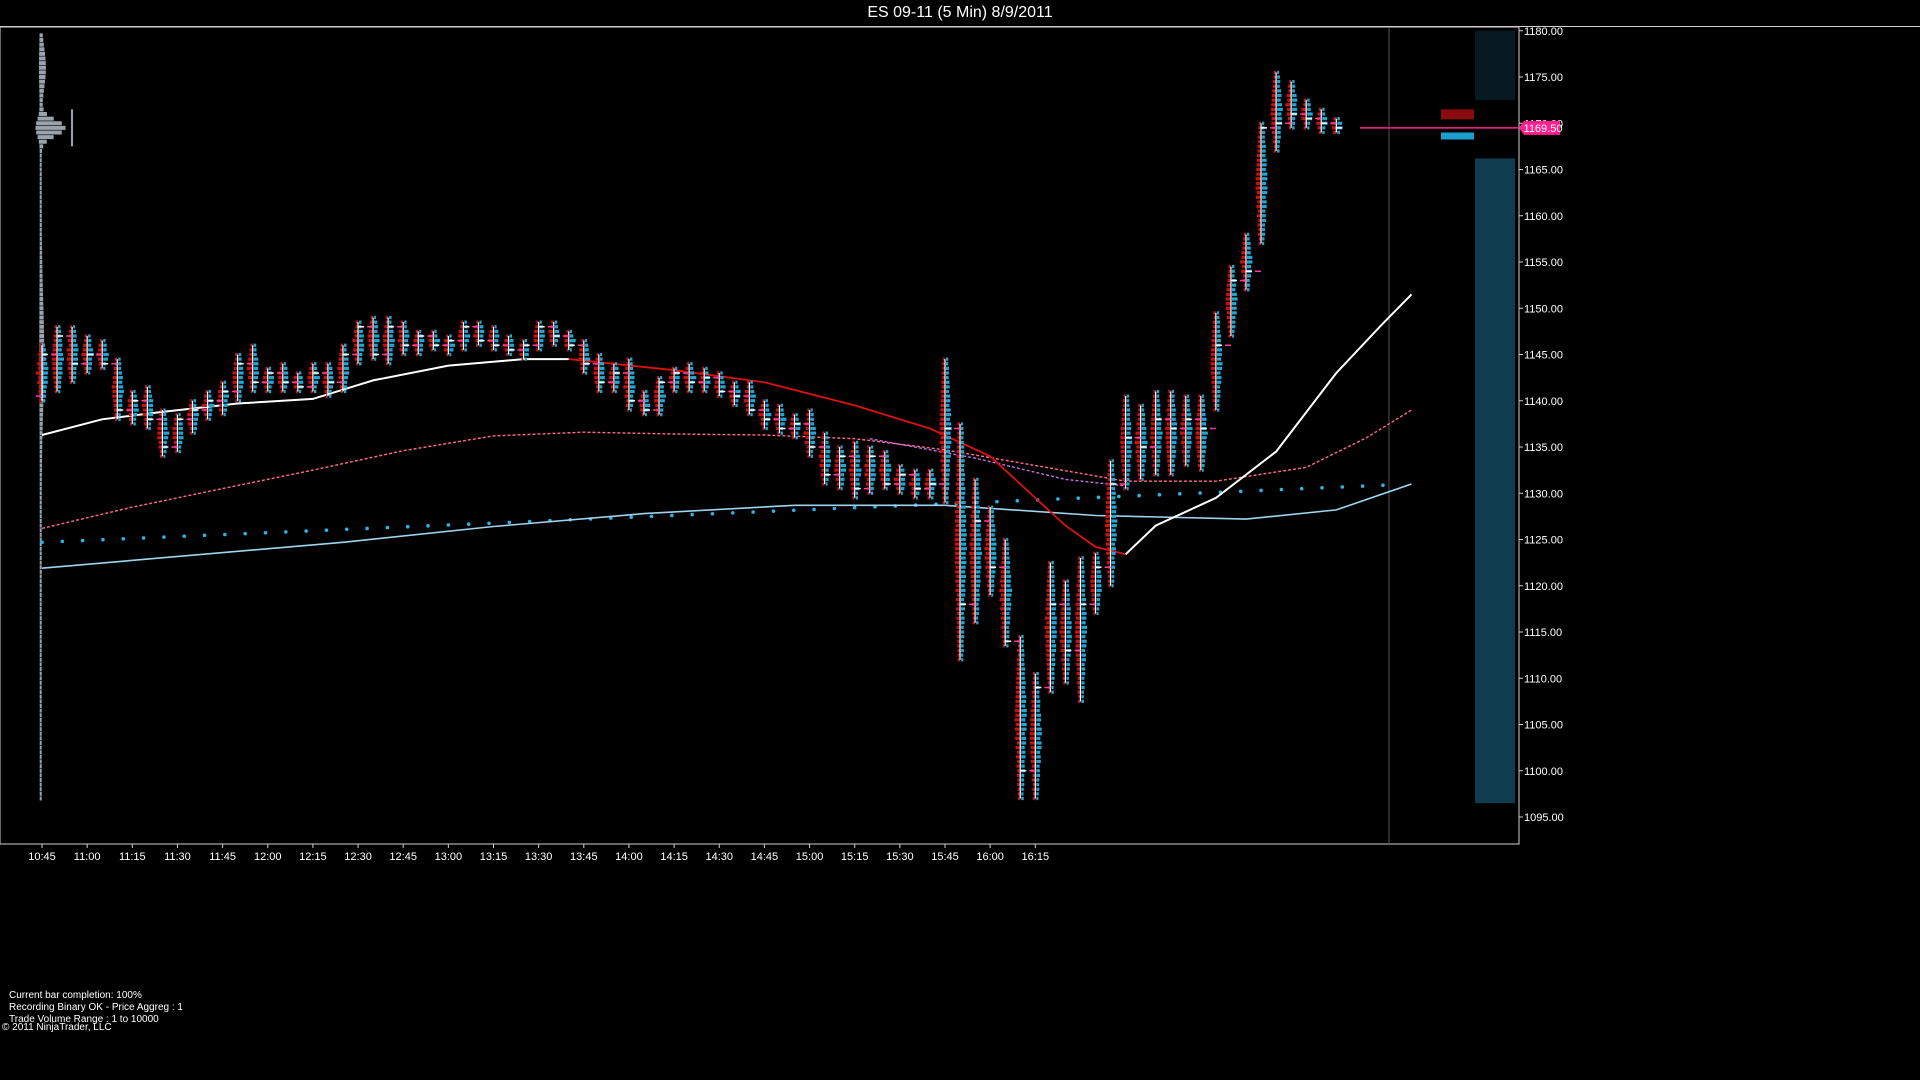 This screenshot has height=1080, width=1920. I want to click on x-tick-label: 12:15, so click(313, 857).